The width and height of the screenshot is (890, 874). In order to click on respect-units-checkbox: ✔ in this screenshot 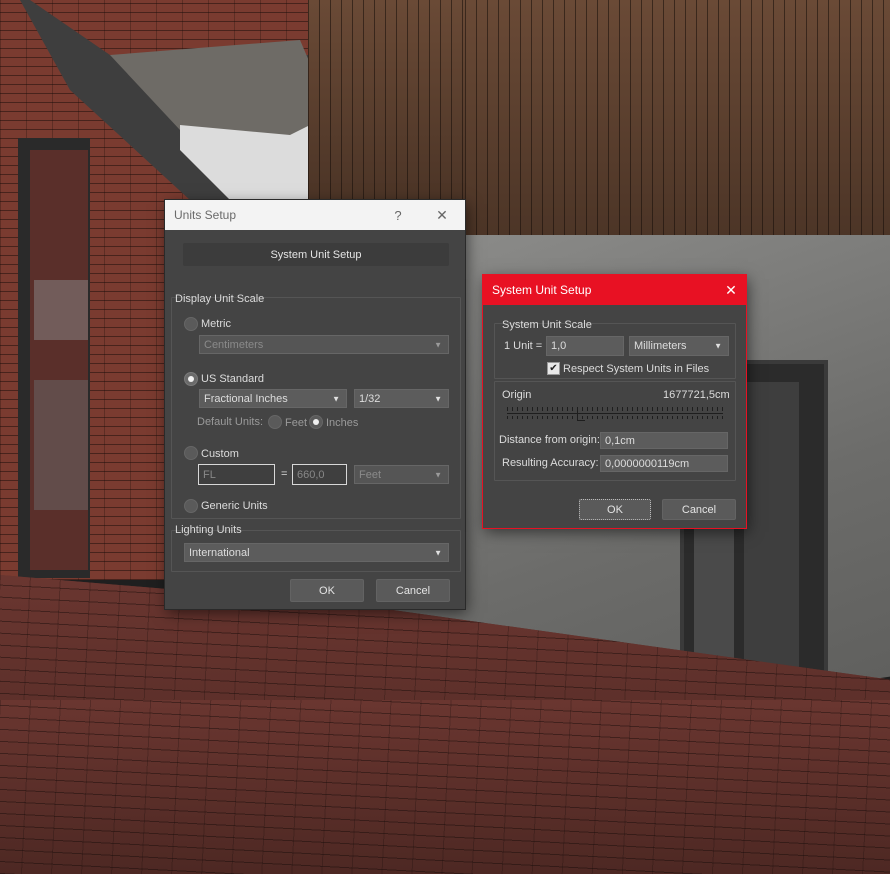, I will do `click(553, 368)`.